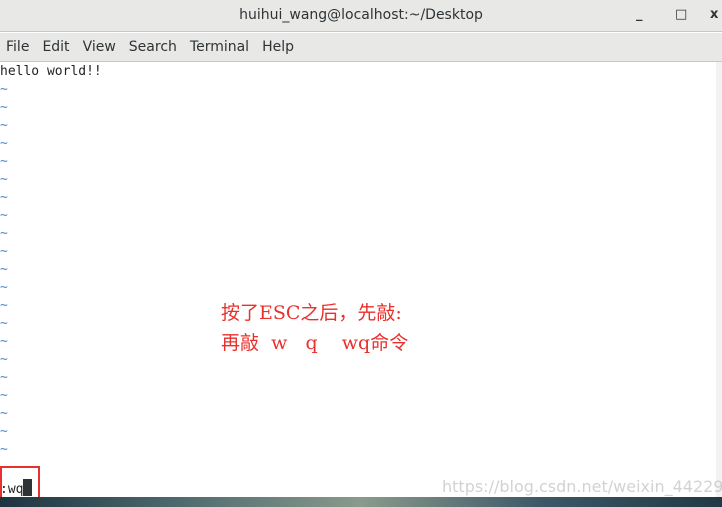 The image size is (722, 507). Describe the element at coordinates (20, 482) in the screenshot. I see `highlight-box` at that location.